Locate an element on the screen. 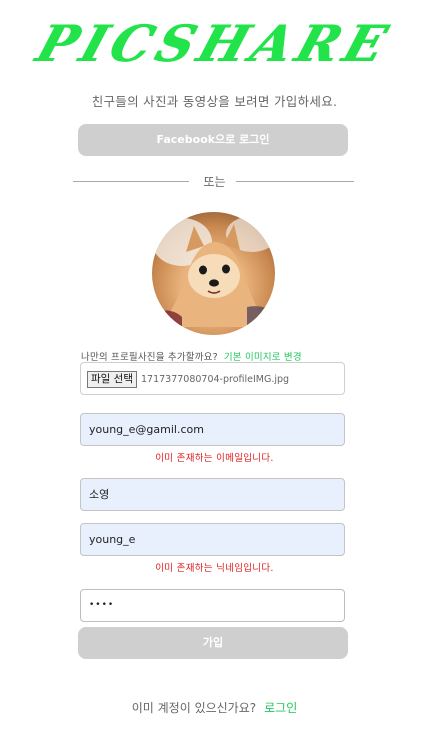 The image size is (429, 744). login-link: 로그인 is located at coordinates (280, 708).